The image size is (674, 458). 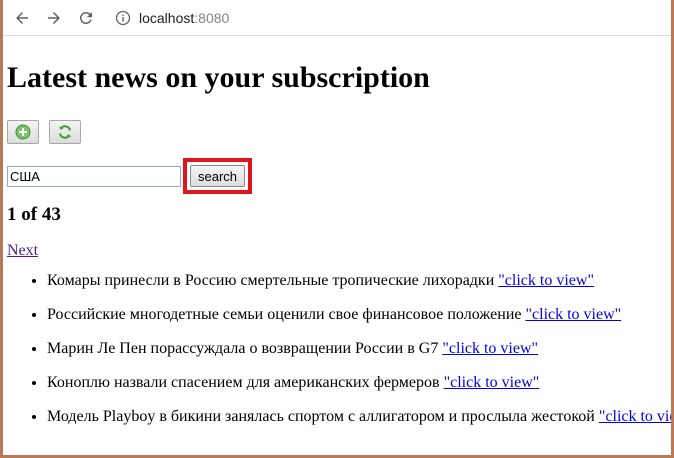 I want to click on next-page-link: Next, so click(x=22, y=251).